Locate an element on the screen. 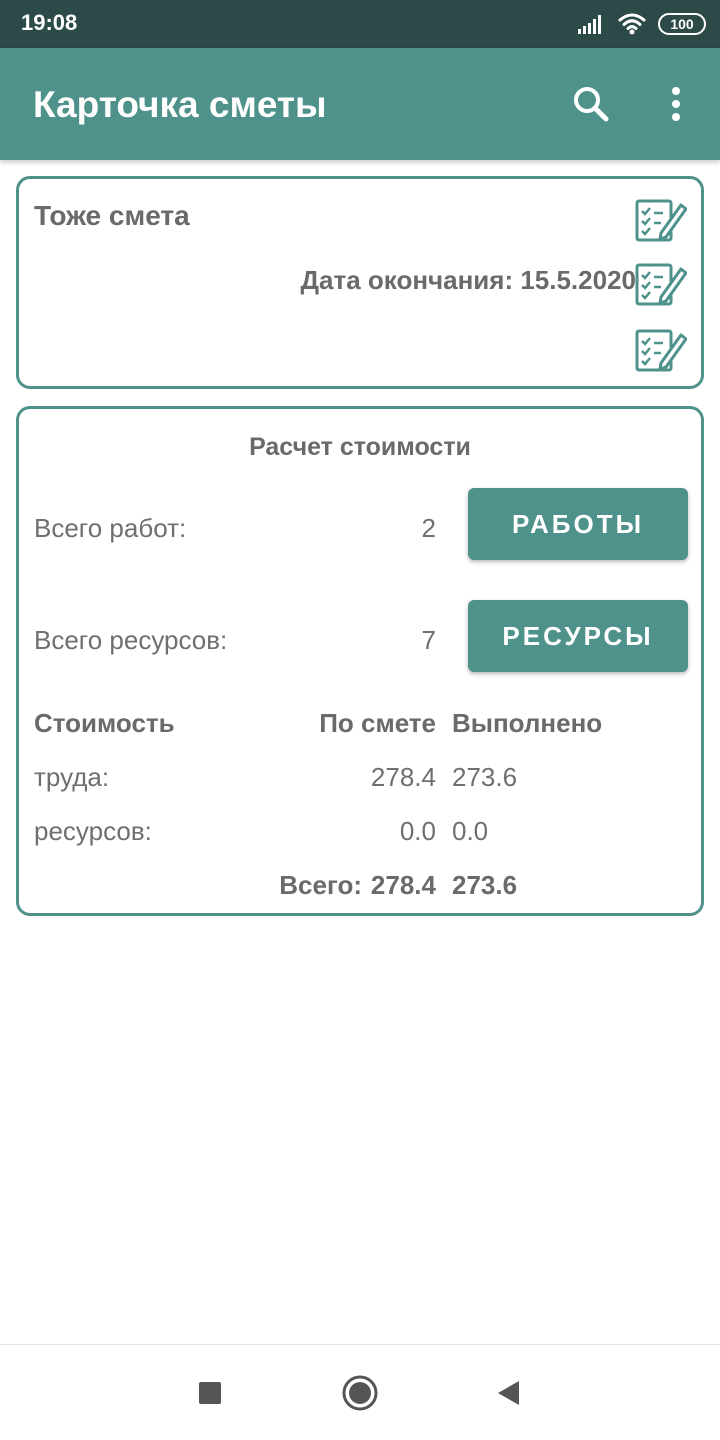 This screenshot has height=1440, width=720. resources-done: 0.0 is located at coordinates (470, 831).